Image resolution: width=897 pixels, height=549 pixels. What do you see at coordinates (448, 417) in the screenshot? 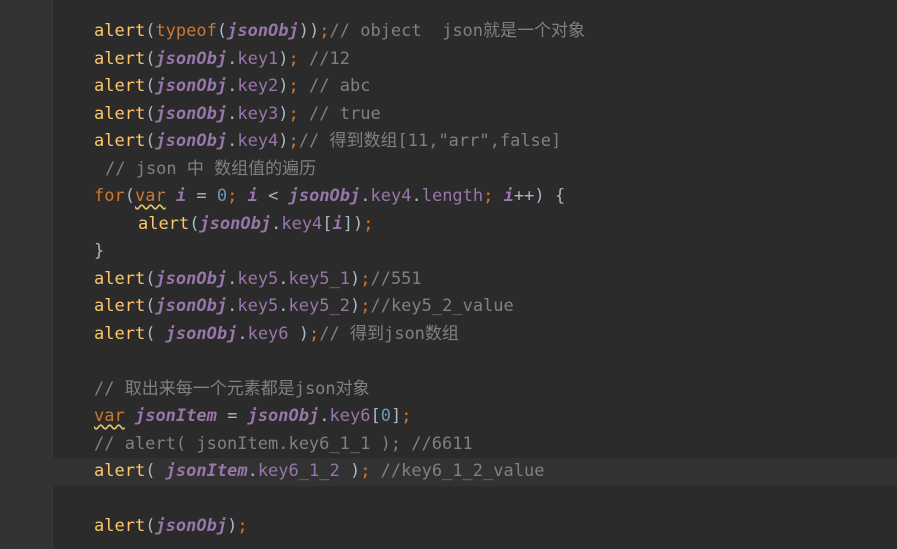
I see `code-line: var jsonItem = jsonObj.key6[0];` at bounding box center [448, 417].